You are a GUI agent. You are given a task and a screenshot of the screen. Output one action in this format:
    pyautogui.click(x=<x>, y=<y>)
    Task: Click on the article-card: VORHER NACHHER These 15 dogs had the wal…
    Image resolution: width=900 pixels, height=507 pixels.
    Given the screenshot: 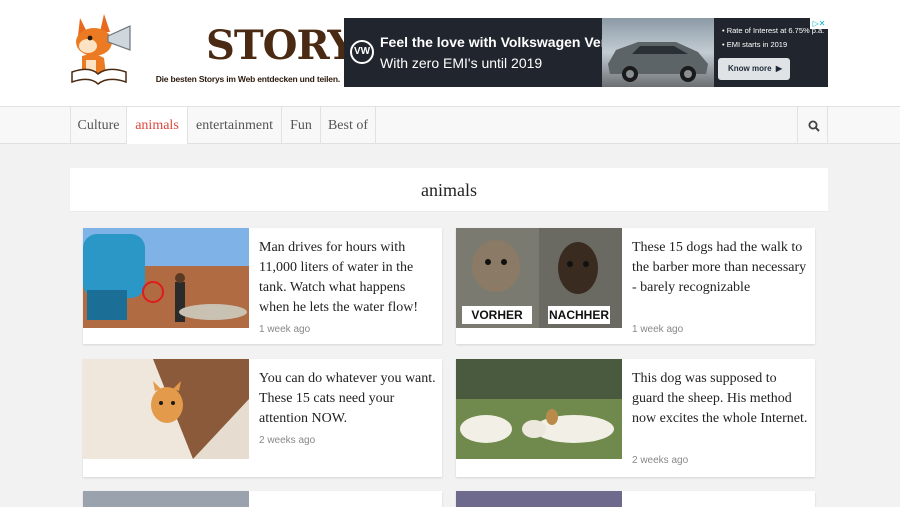 What is the action you would take?
    pyautogui.click(x=635, y=286)
    